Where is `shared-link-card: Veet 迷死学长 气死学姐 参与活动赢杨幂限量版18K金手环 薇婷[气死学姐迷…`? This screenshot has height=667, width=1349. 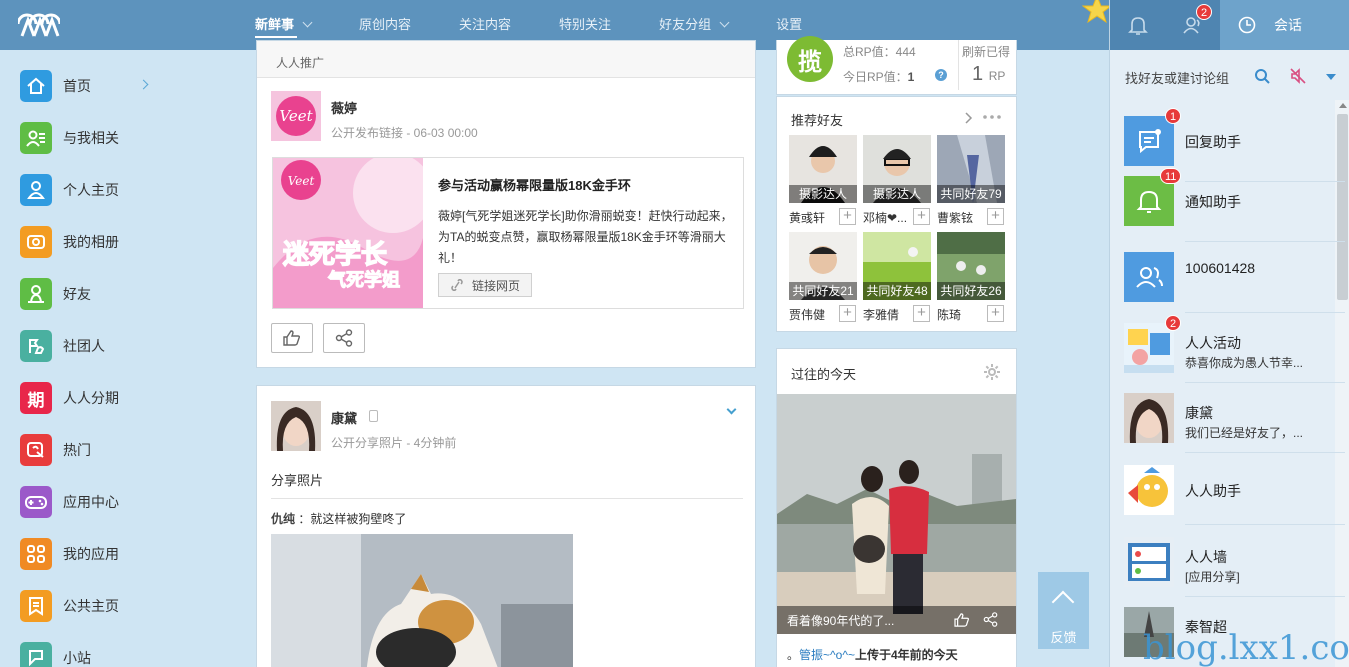 shared-link-card: Veet 迷死学长 气死学姐 参与活动赢杨幂限量版18K金手环 薇婷[气死学姐迷… is located at coordinates (508, 233).